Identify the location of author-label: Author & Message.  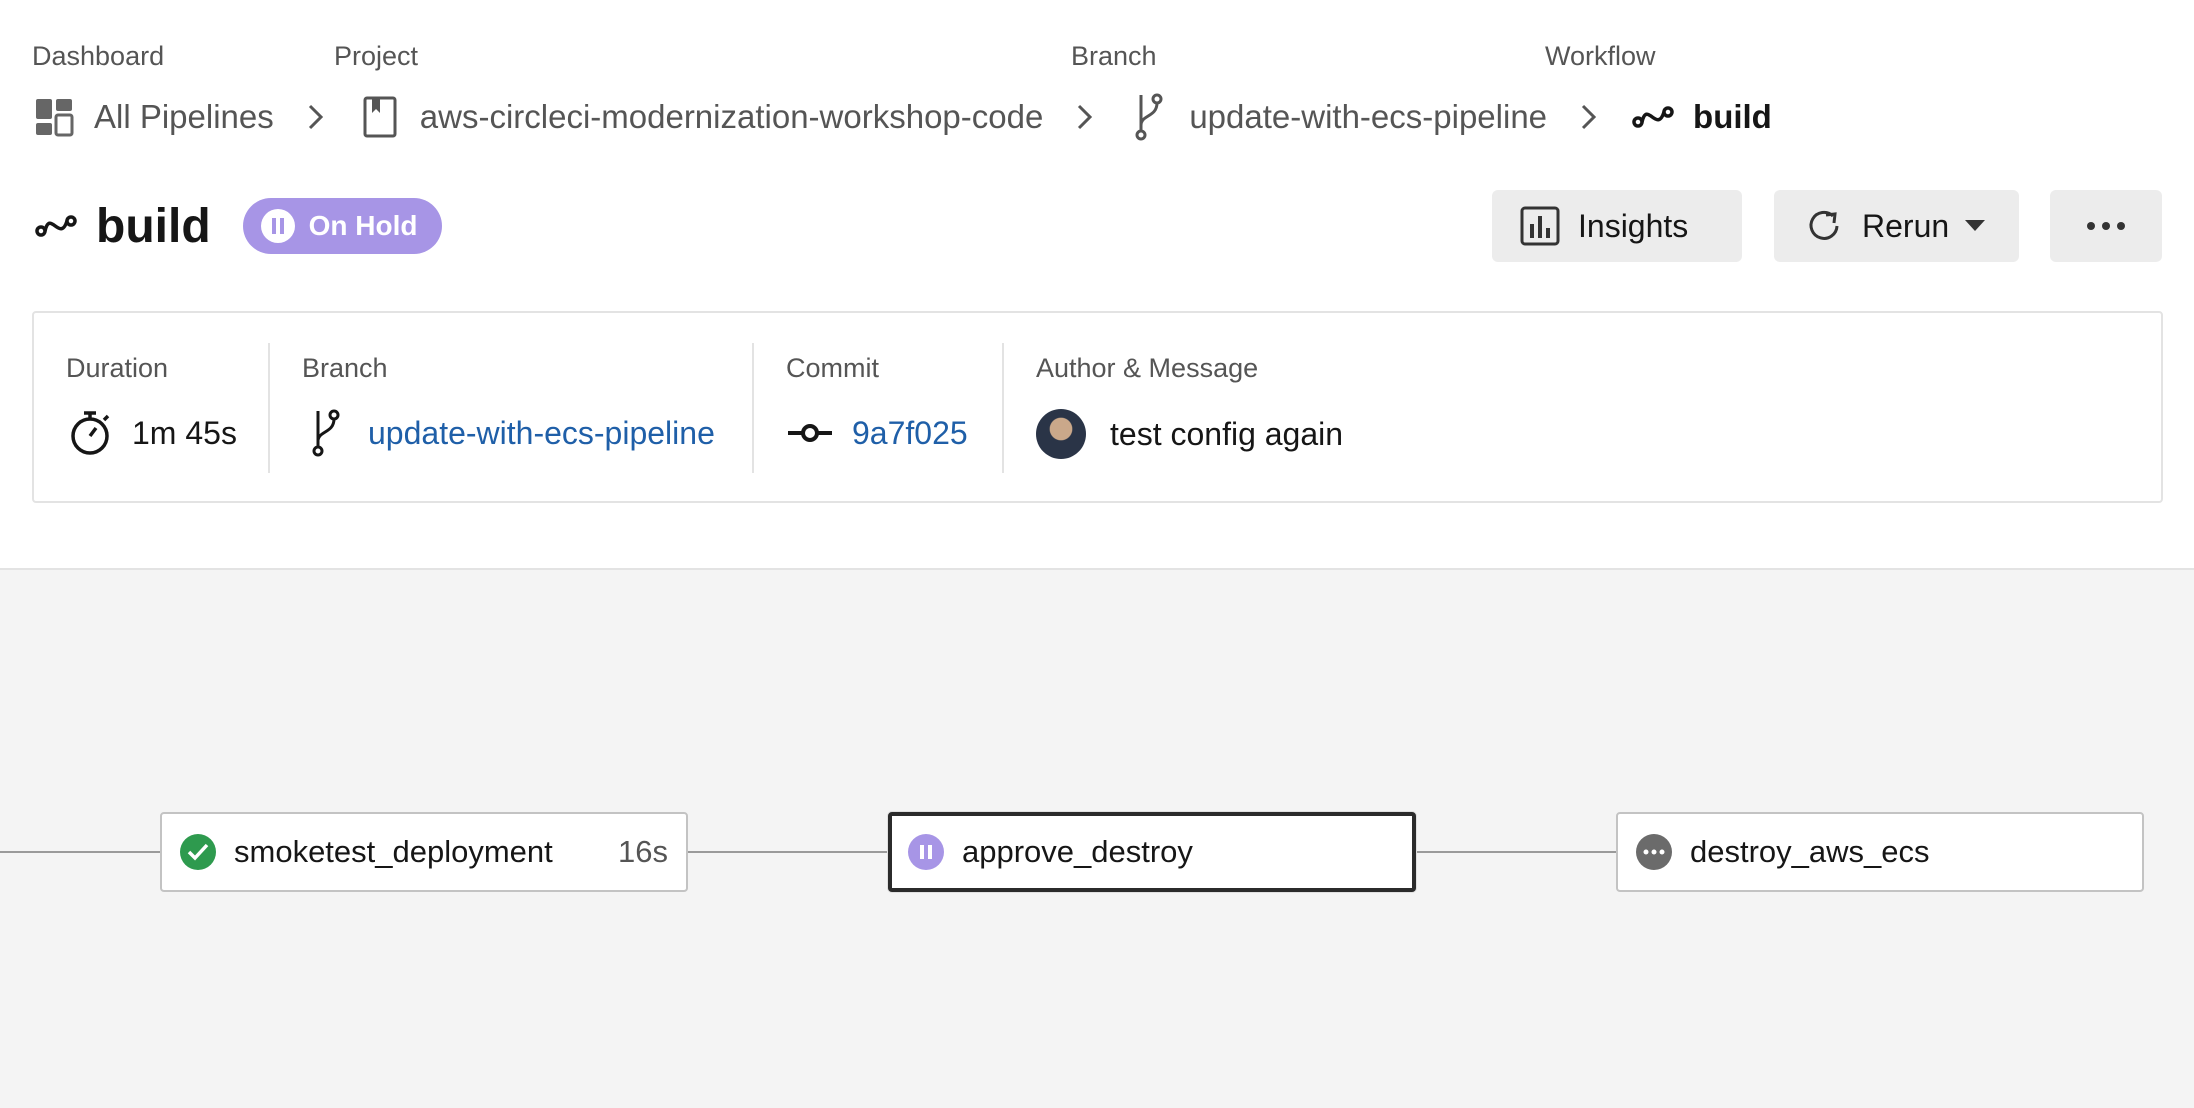
(1147, 368).